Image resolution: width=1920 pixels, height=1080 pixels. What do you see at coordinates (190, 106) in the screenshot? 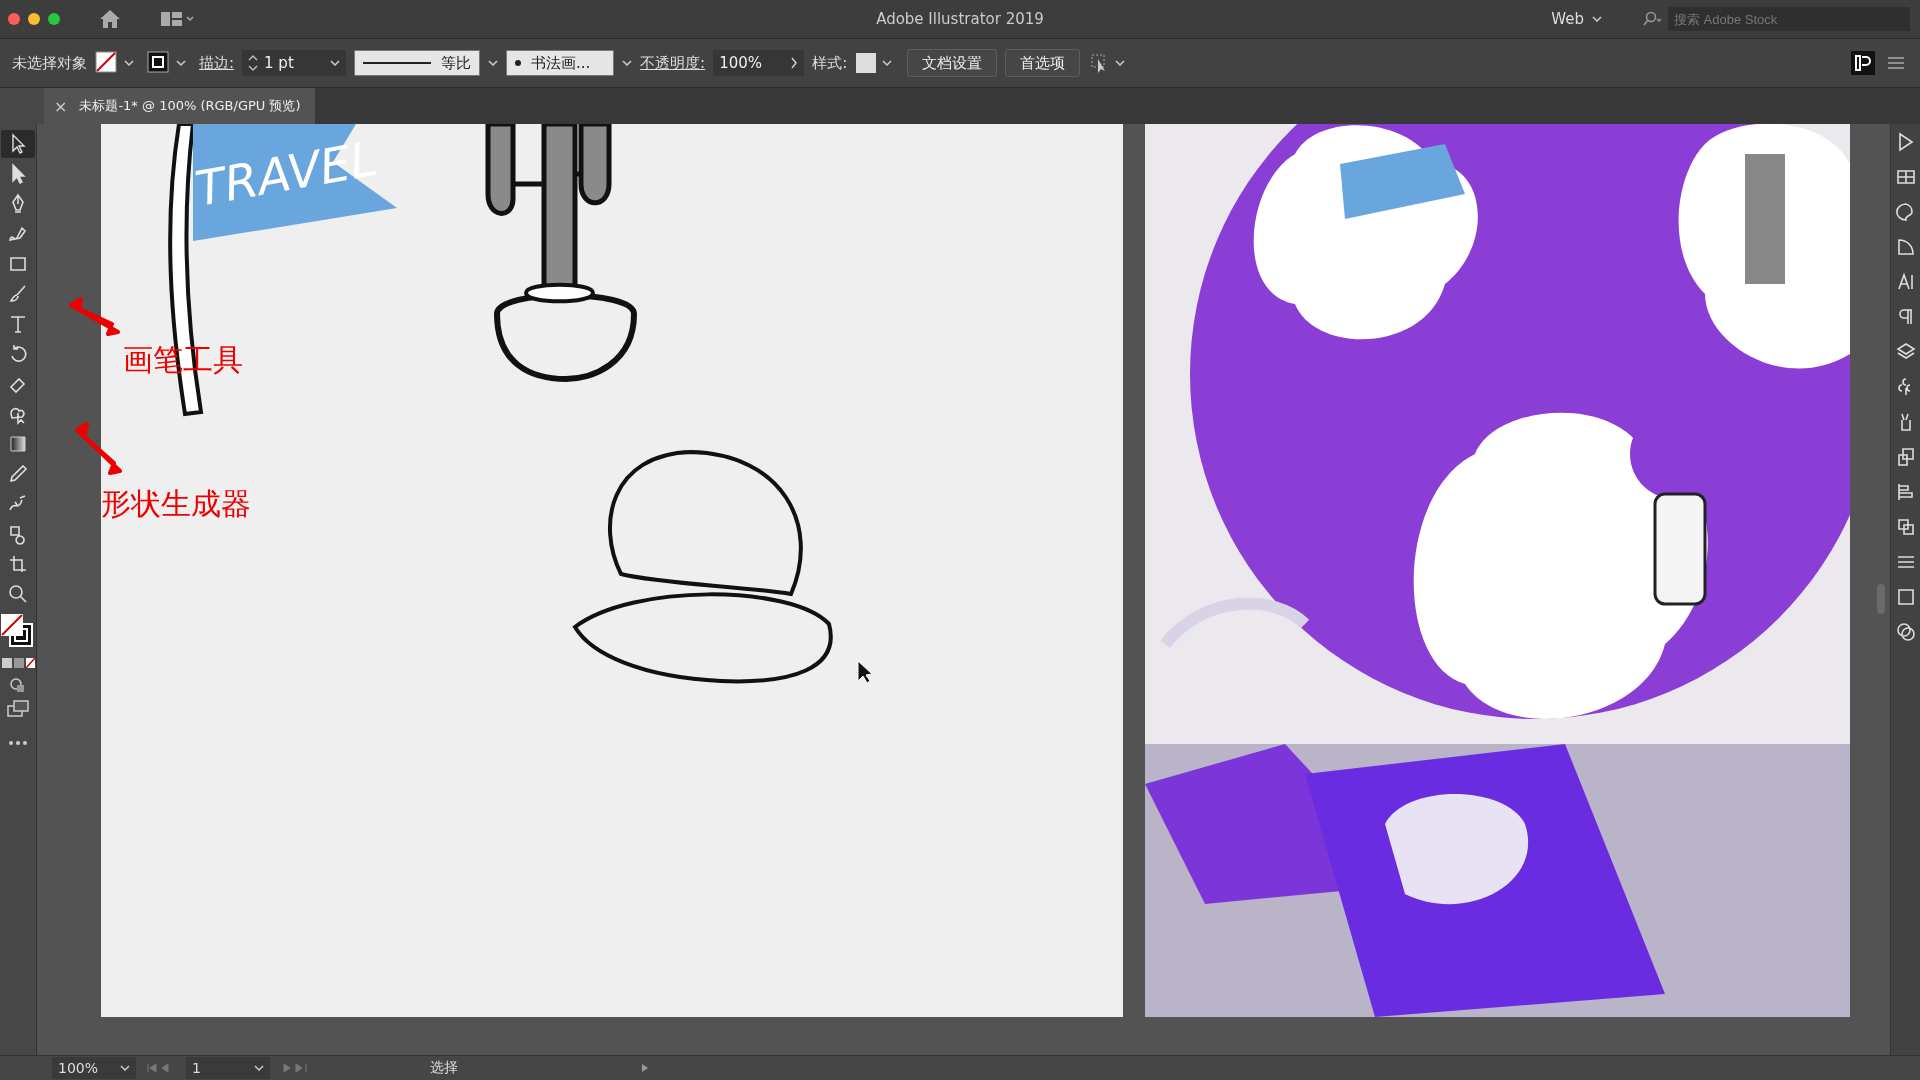
I see `document-title: 未标题-1* @ 100% (RGB/GPU 预览)` at bounding box center [190, 106].